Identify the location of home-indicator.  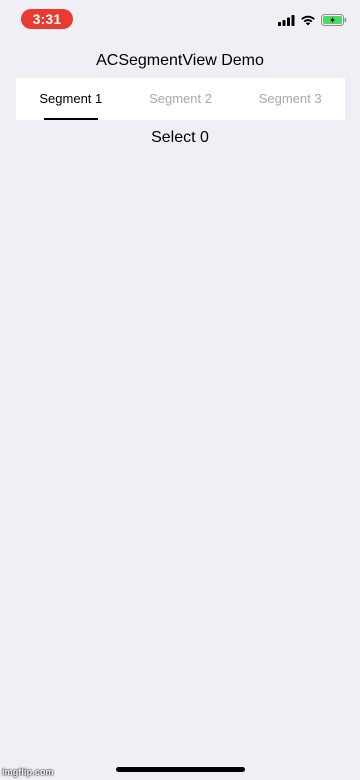
(180, 769).